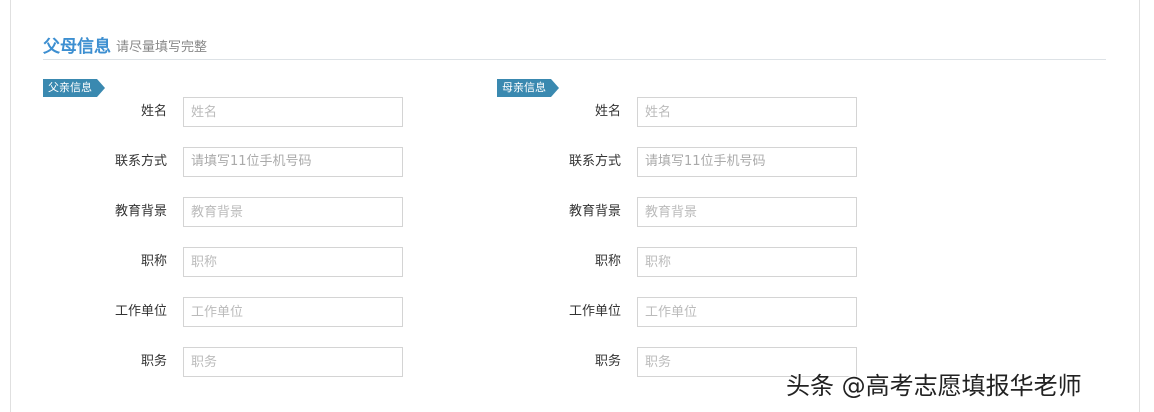 This screenshot has width=1154, height=412. I want to click on mother-education-input, so click(747, 212).